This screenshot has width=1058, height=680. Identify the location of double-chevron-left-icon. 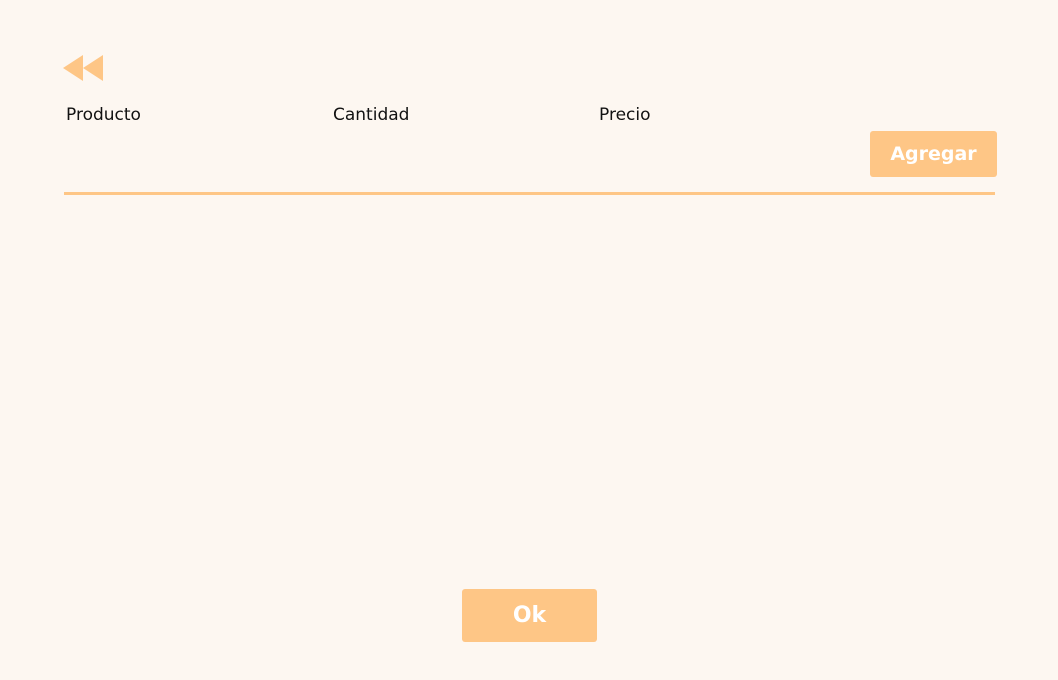
(84, 68).